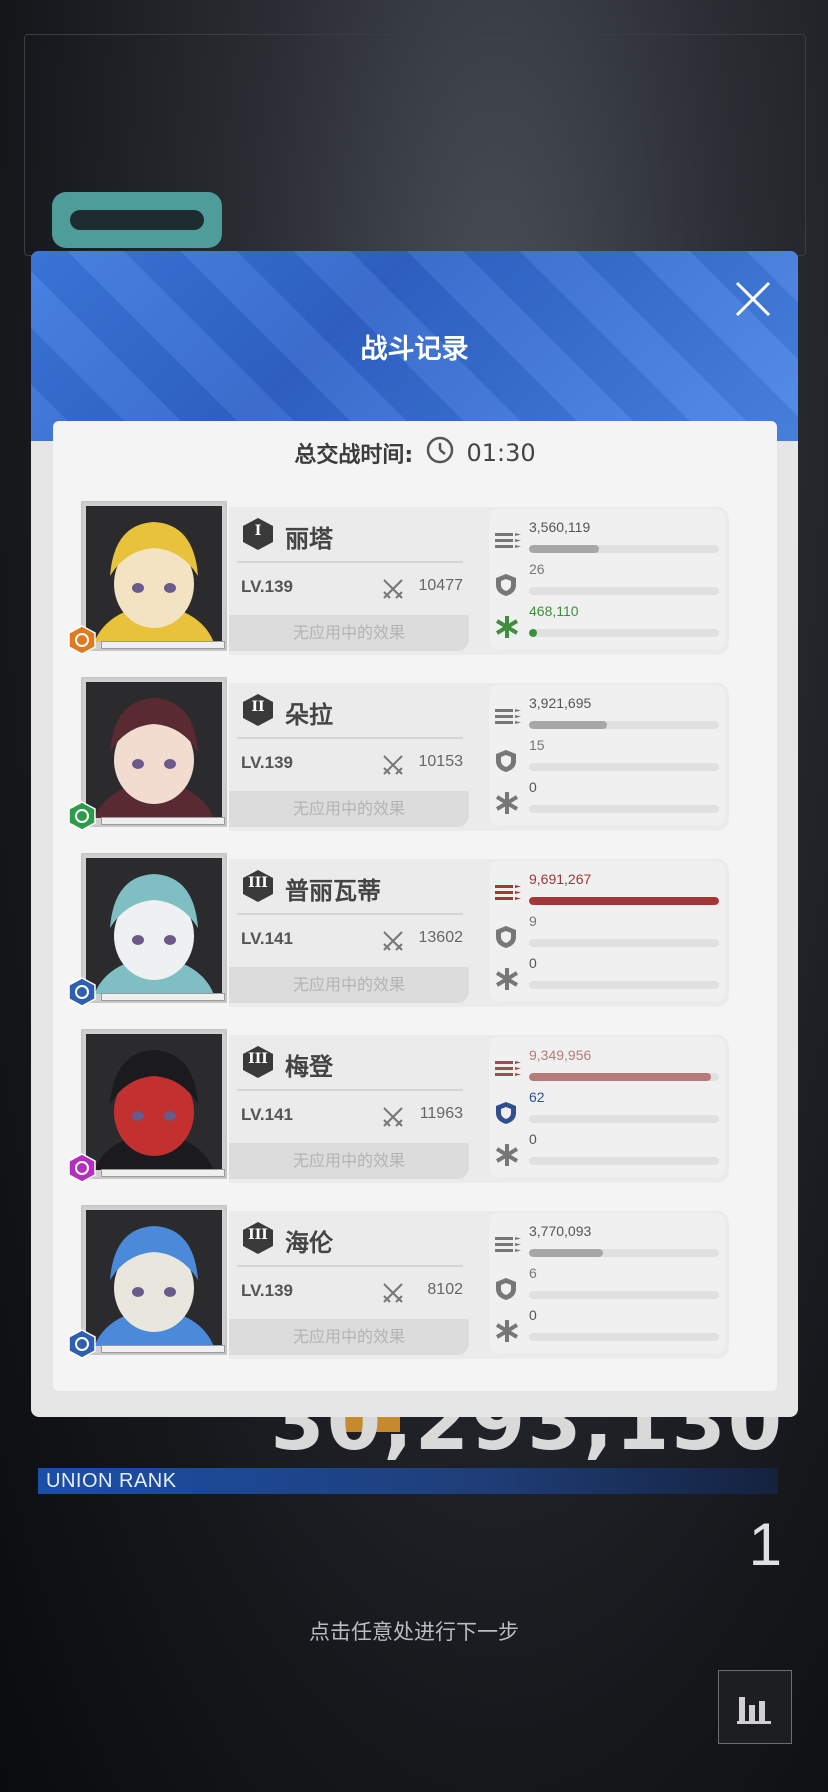 The width and height of the screenshot is (828, 1792). Describe the element at coordinates (560, 1231) in the screenshot. I see `damage-value: 3,770,093` at that location.